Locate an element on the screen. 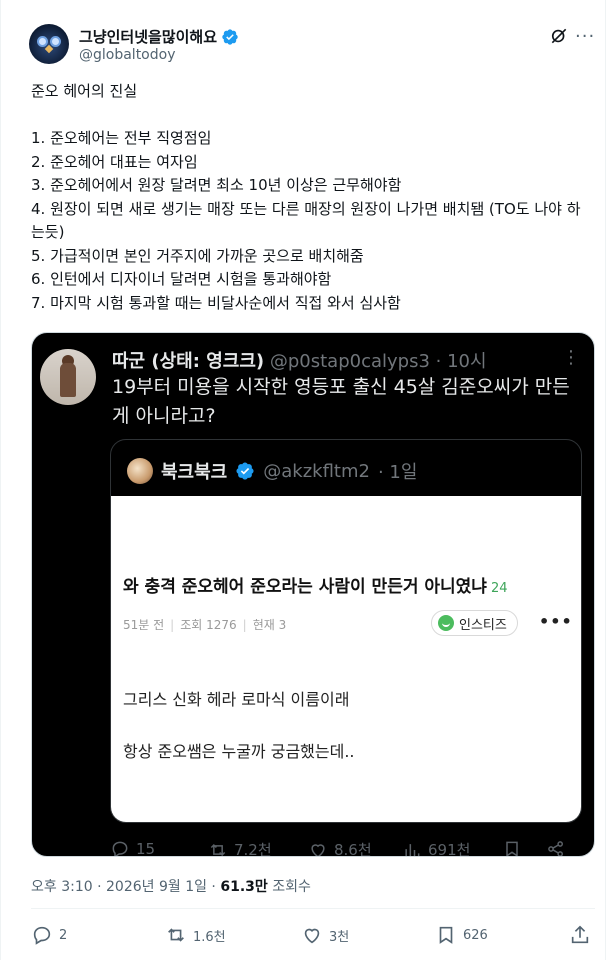  embedded-author-name: 따군 (상태: 영크크) is located at coordinates (188, 361).